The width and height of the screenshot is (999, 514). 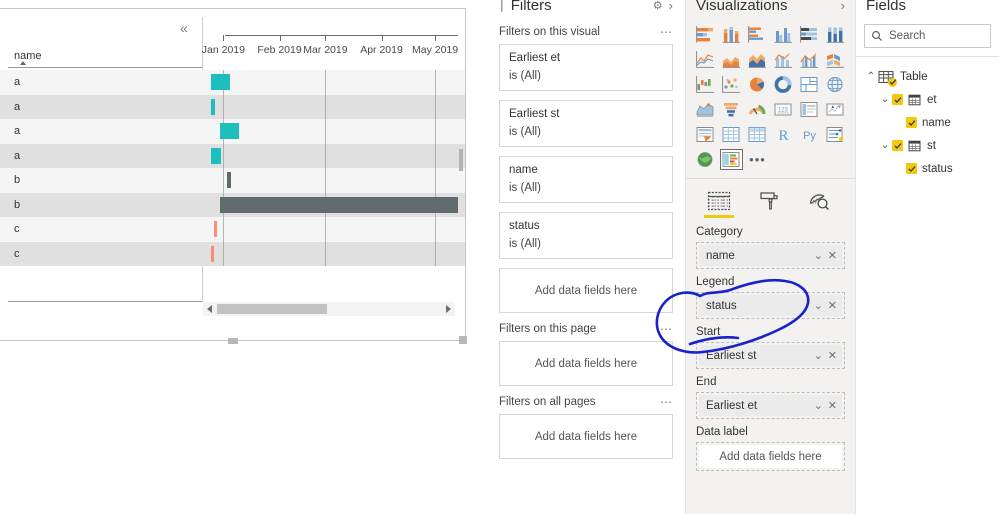 What do you see at coordinates (783, 34) in the screenshot?
I see `clustered-column-chart-icon` at bounding box center [783, 34].